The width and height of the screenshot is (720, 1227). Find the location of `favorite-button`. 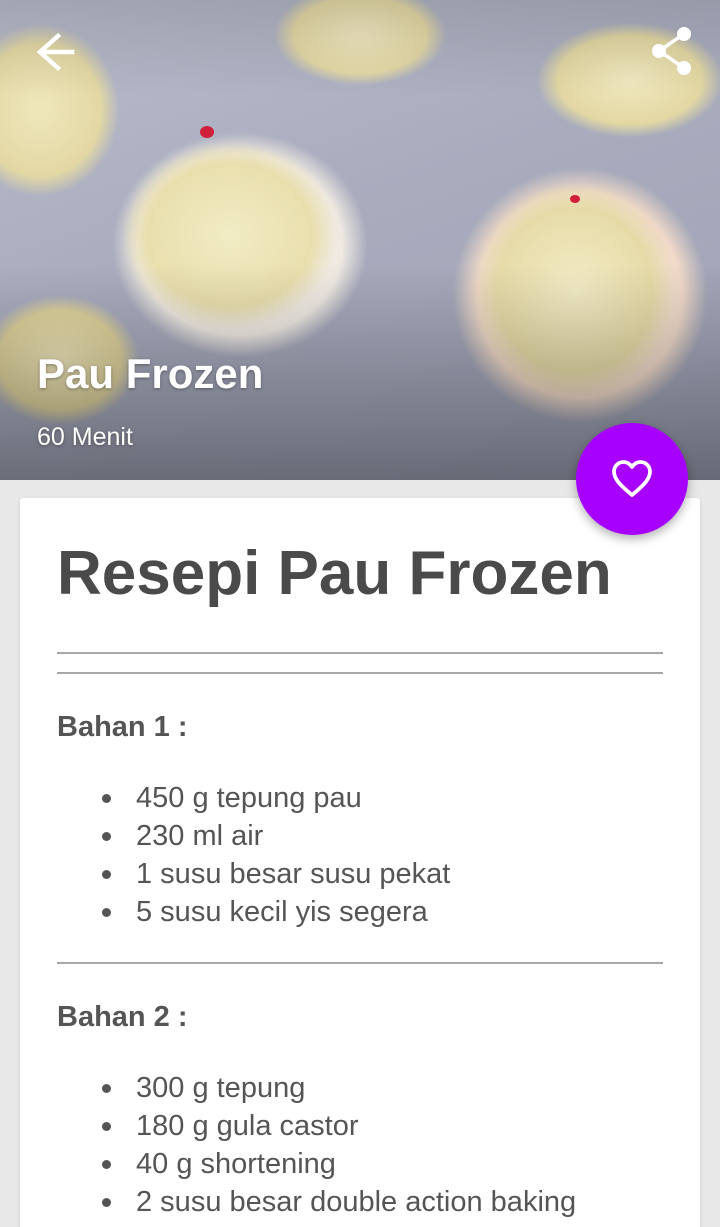

favorite-button is located at coordinates (632, 479).